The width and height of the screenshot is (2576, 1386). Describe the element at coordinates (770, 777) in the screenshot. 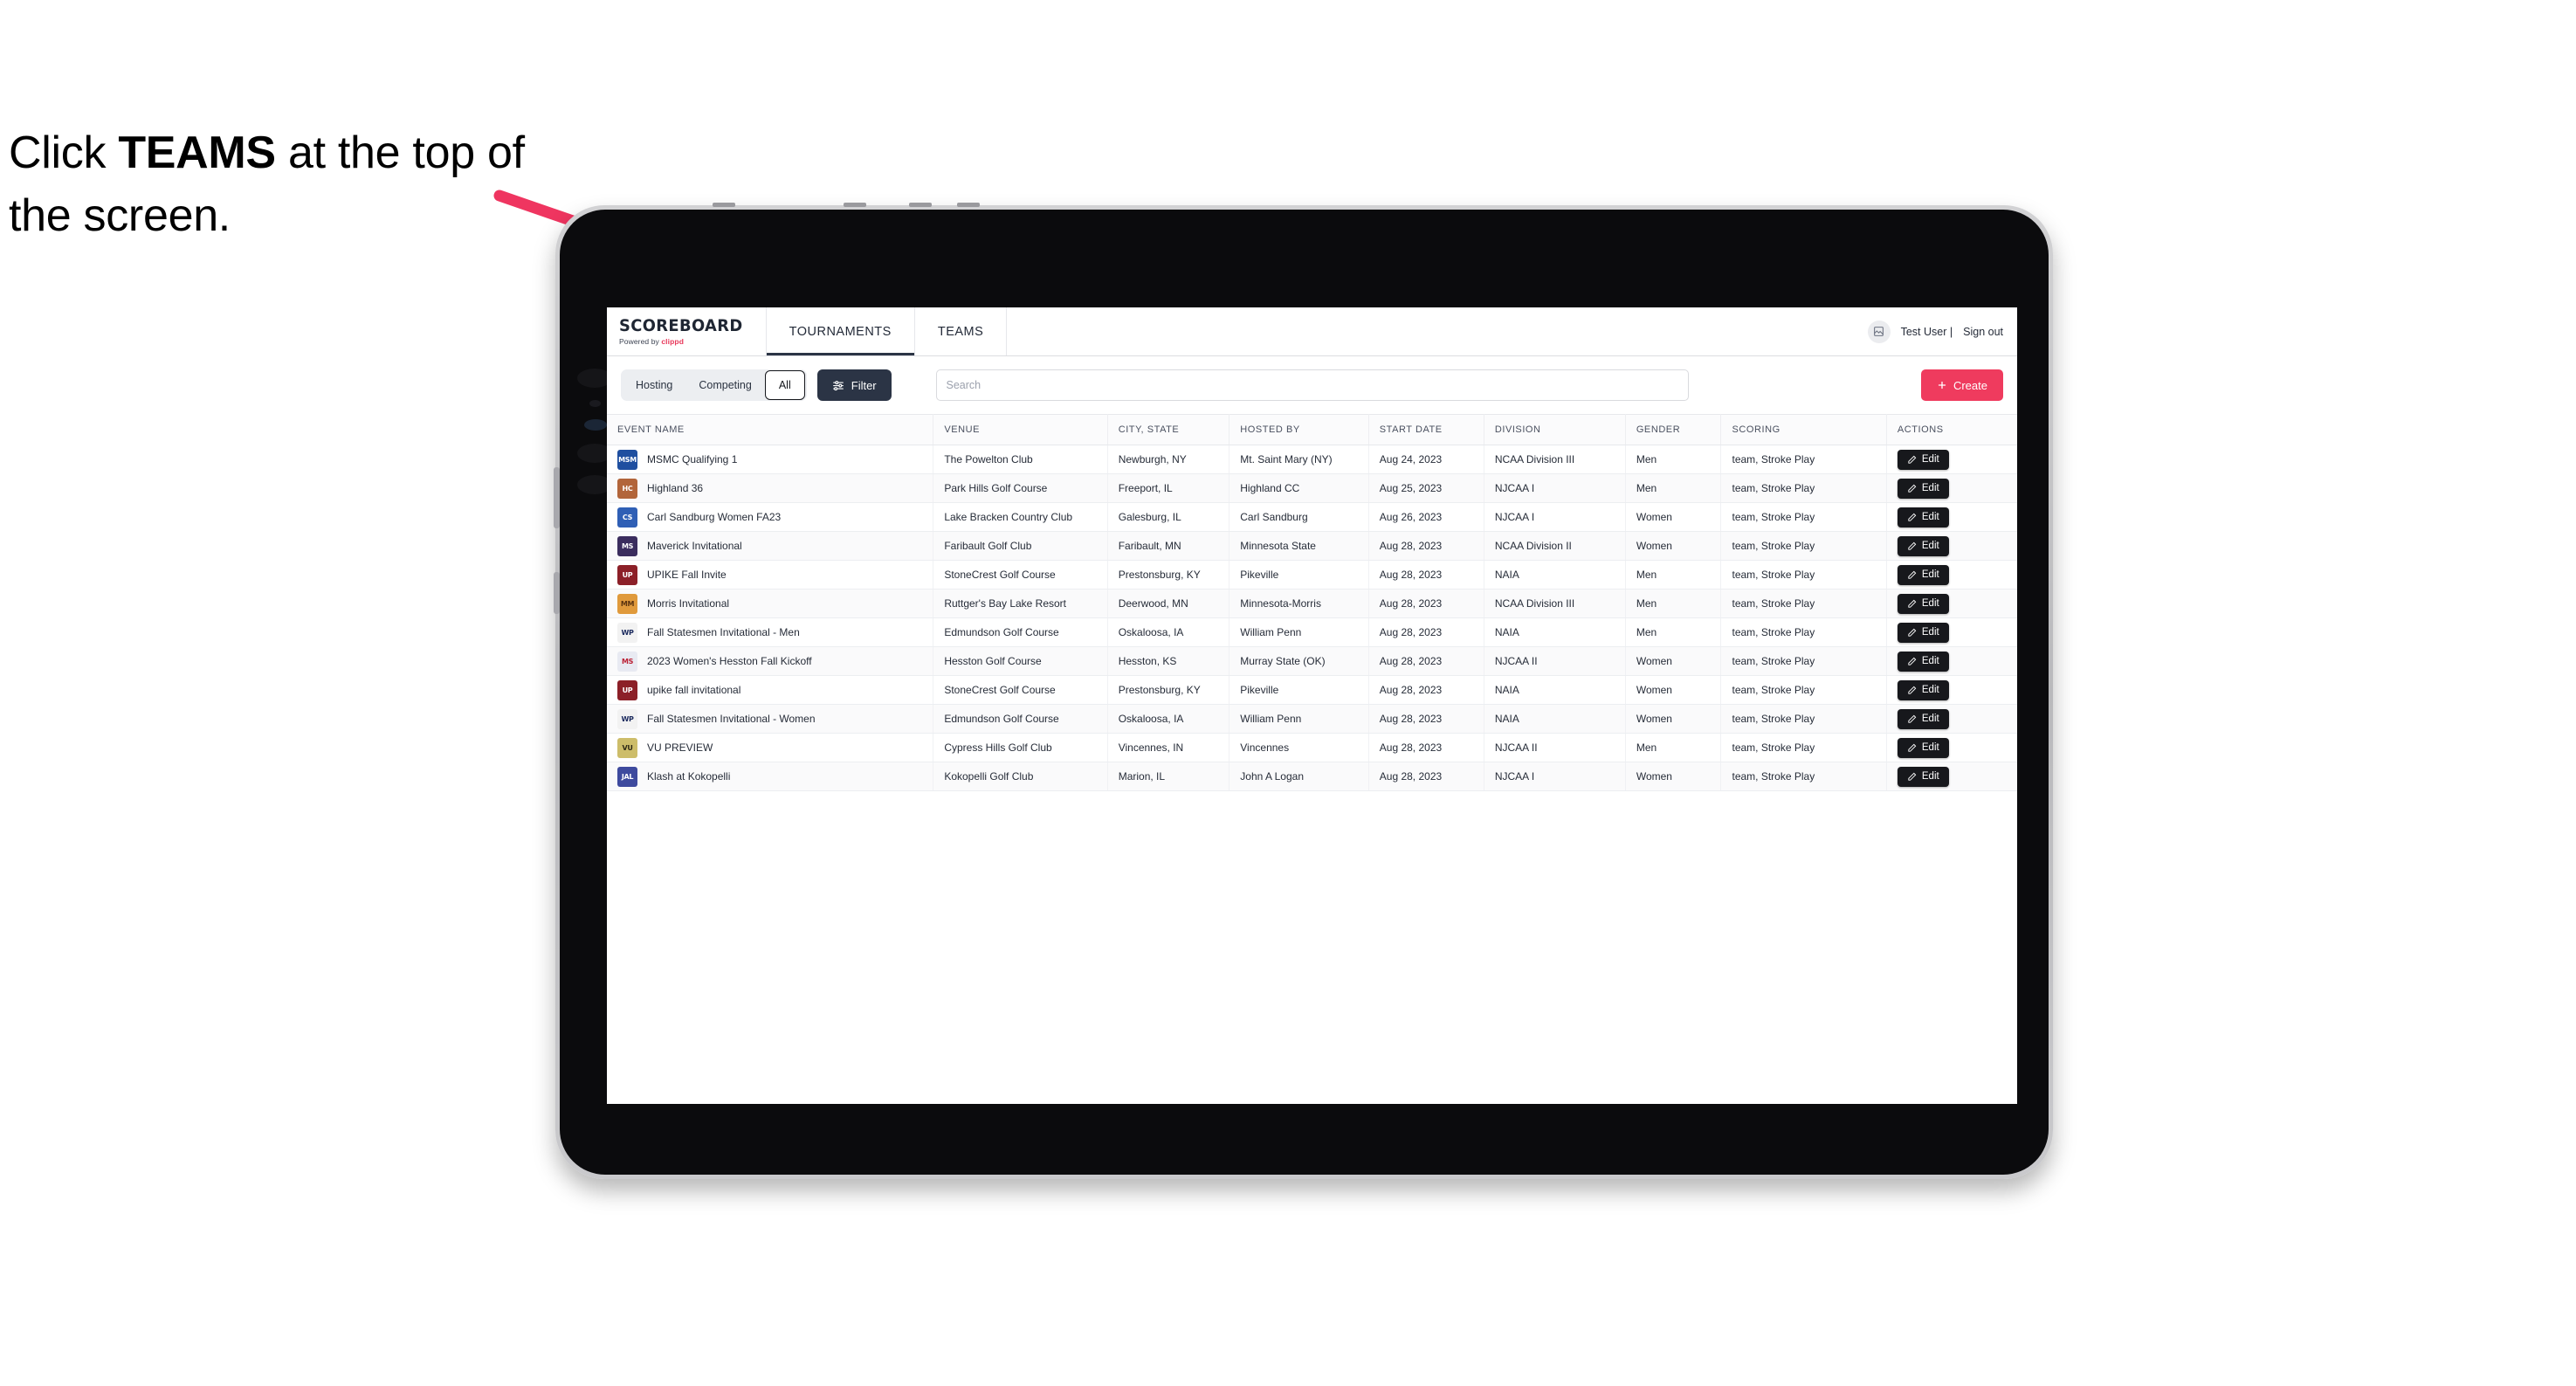

I see `cell-event-name: JAL Klash at Kokopelli` at that location.